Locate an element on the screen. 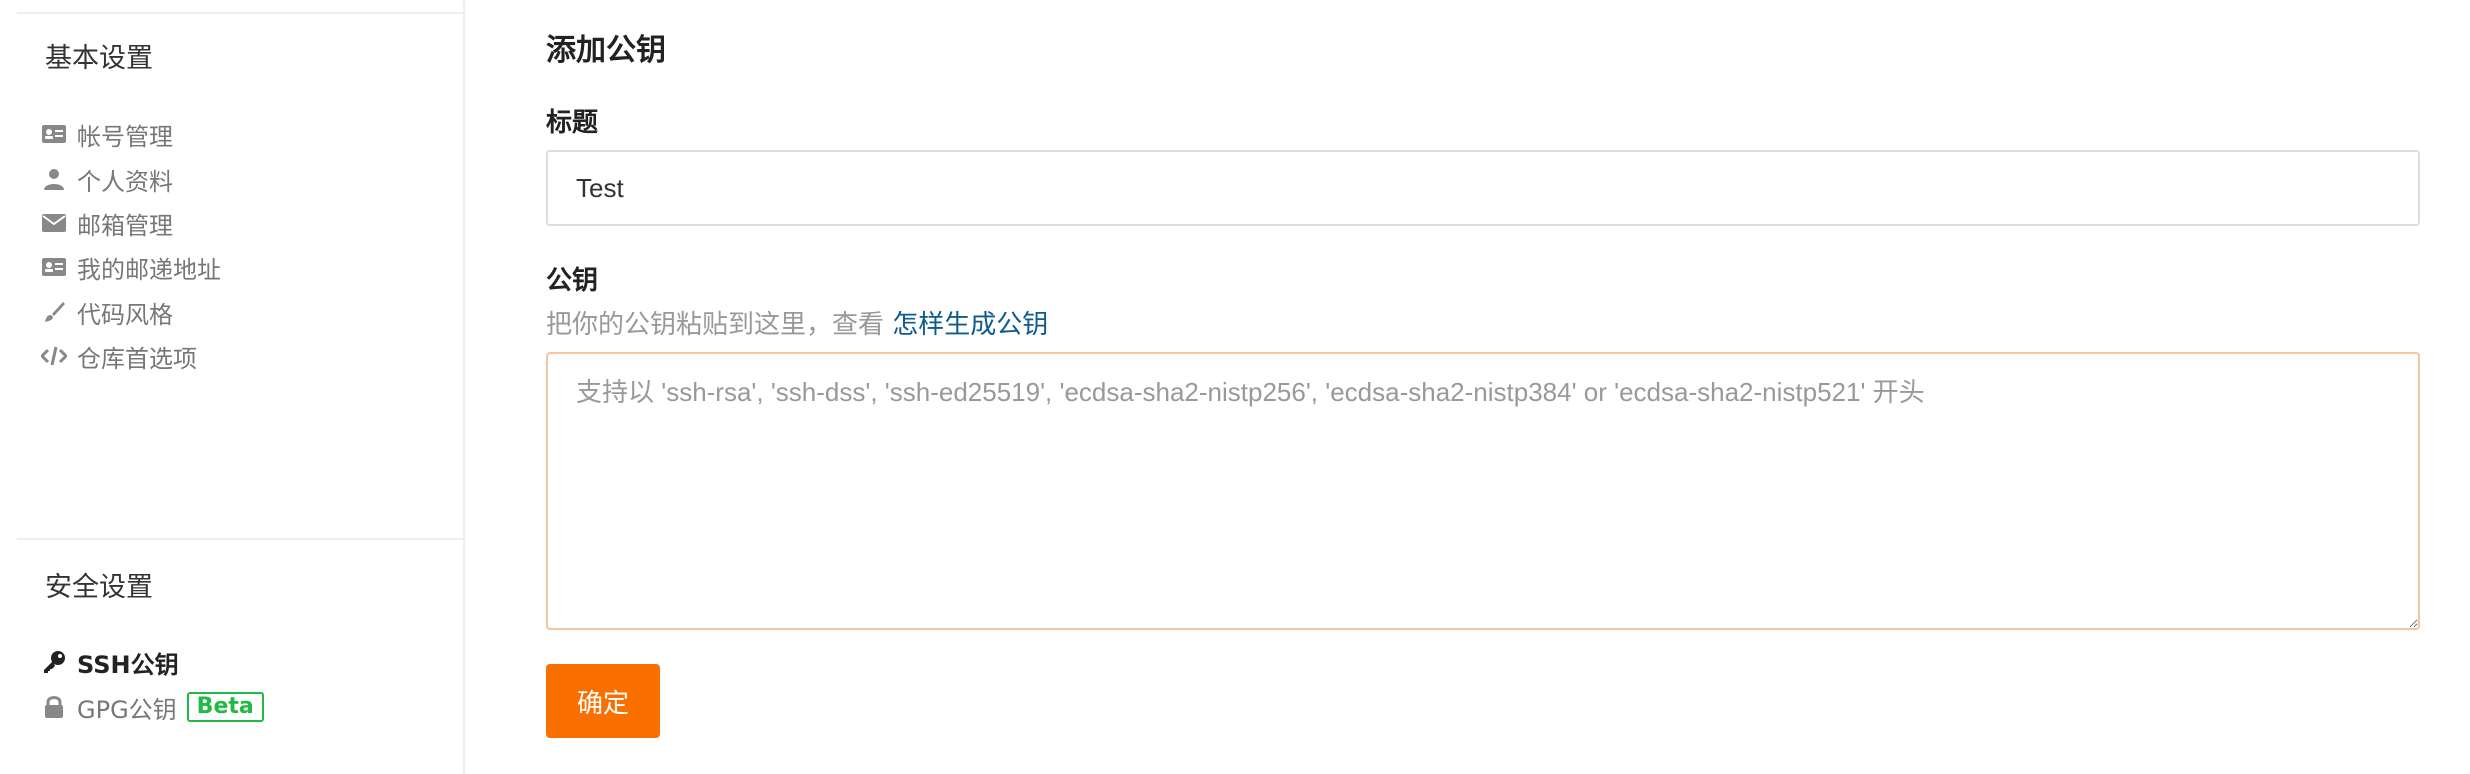 This screenshot has width=2470, height=774. how-to-generate-key-link: 怎样生成公钥 is located at coordinates (970, 325).